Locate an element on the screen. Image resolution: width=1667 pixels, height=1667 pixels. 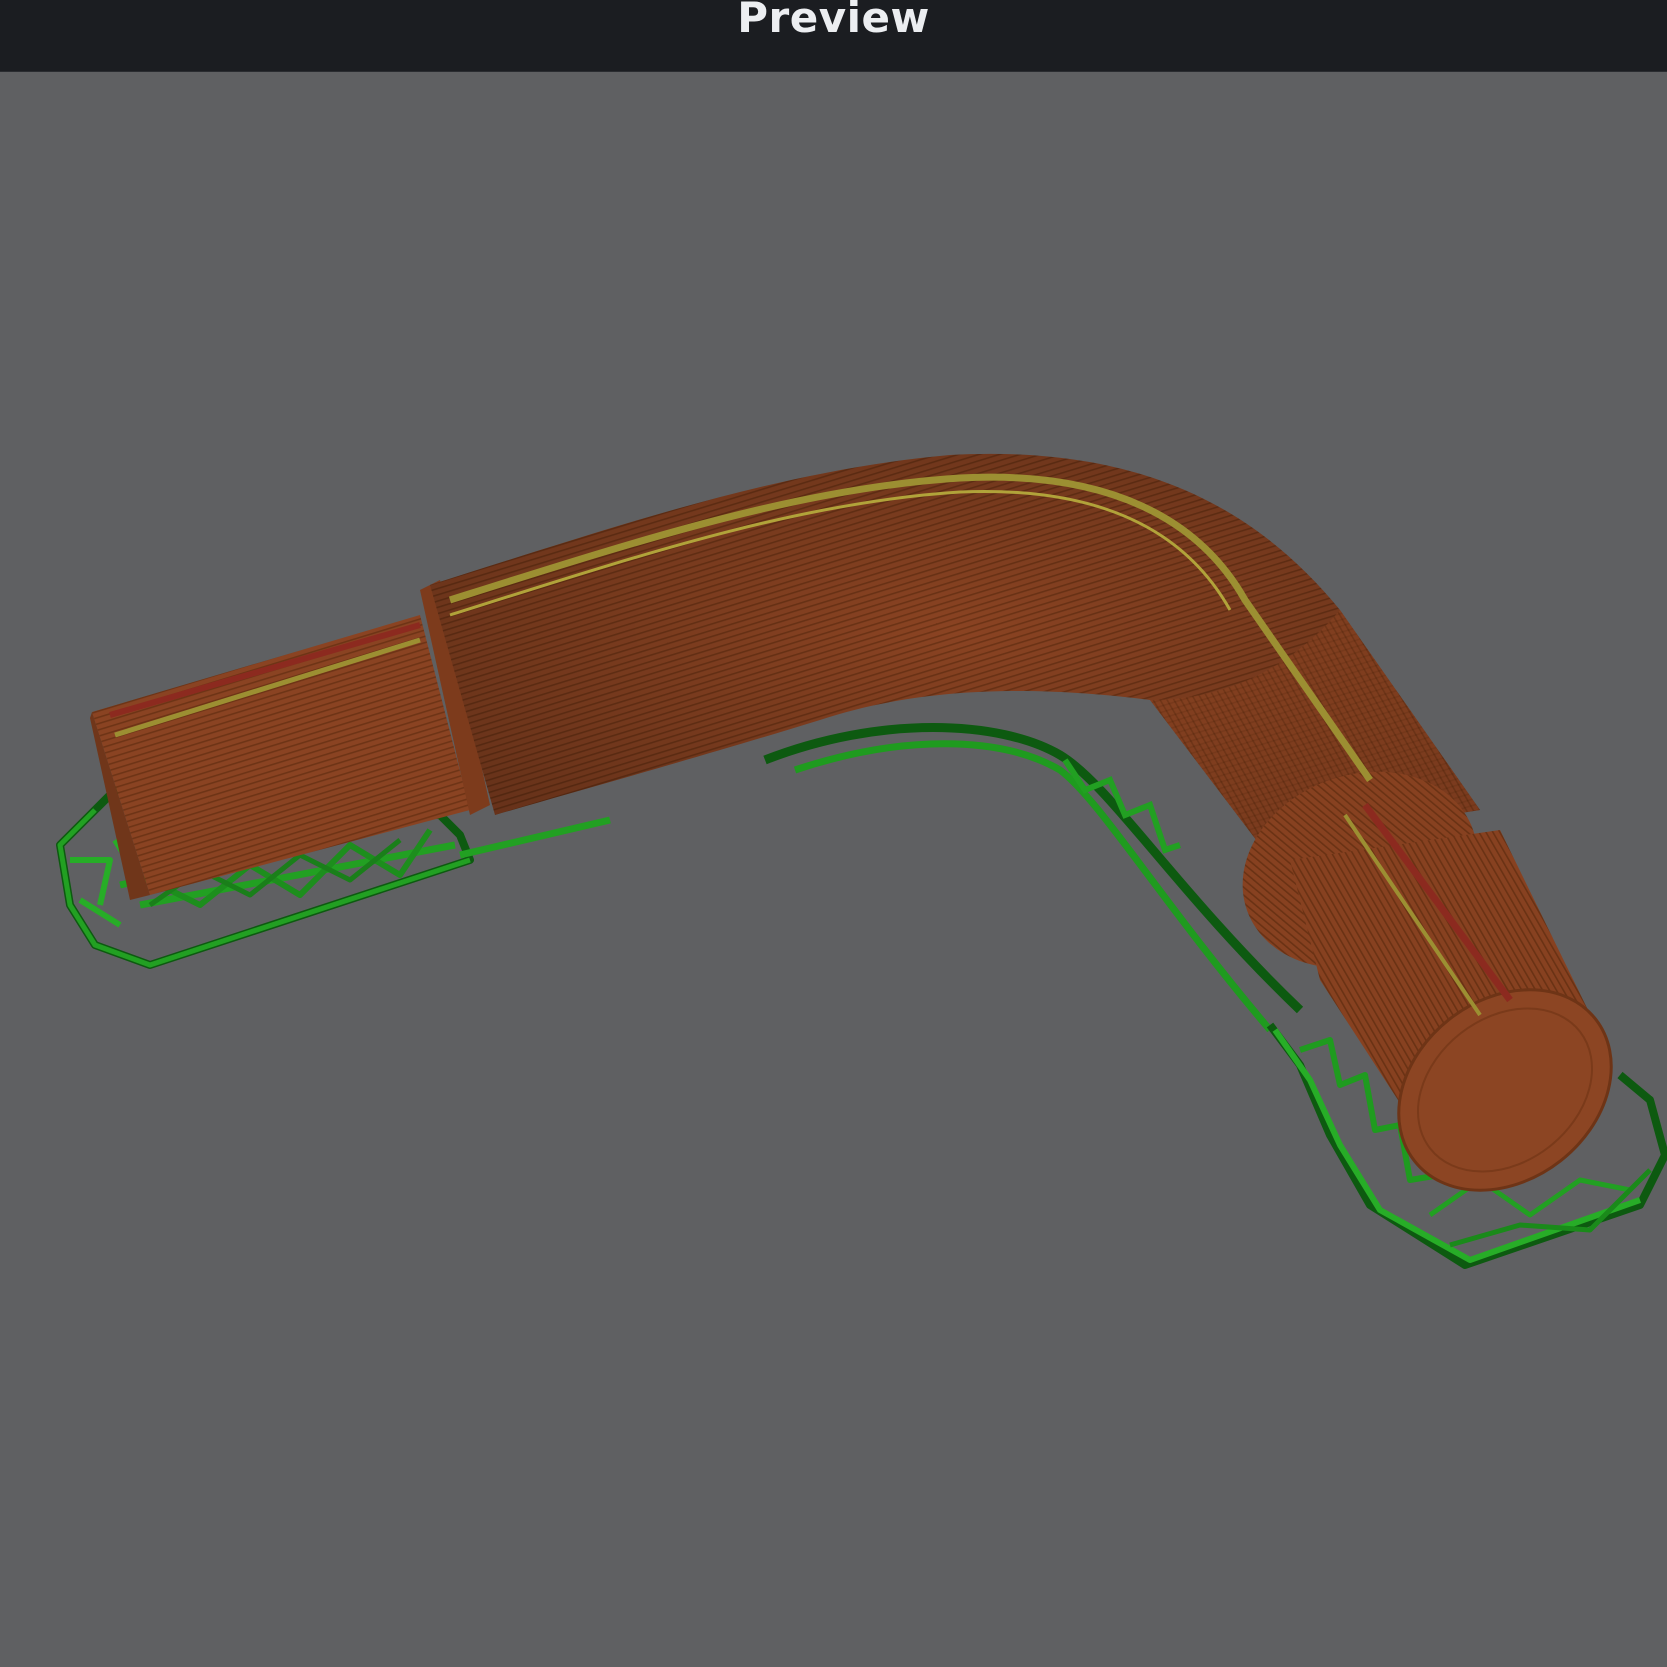
title-bar: Preview is located at coordinates (833, 36).